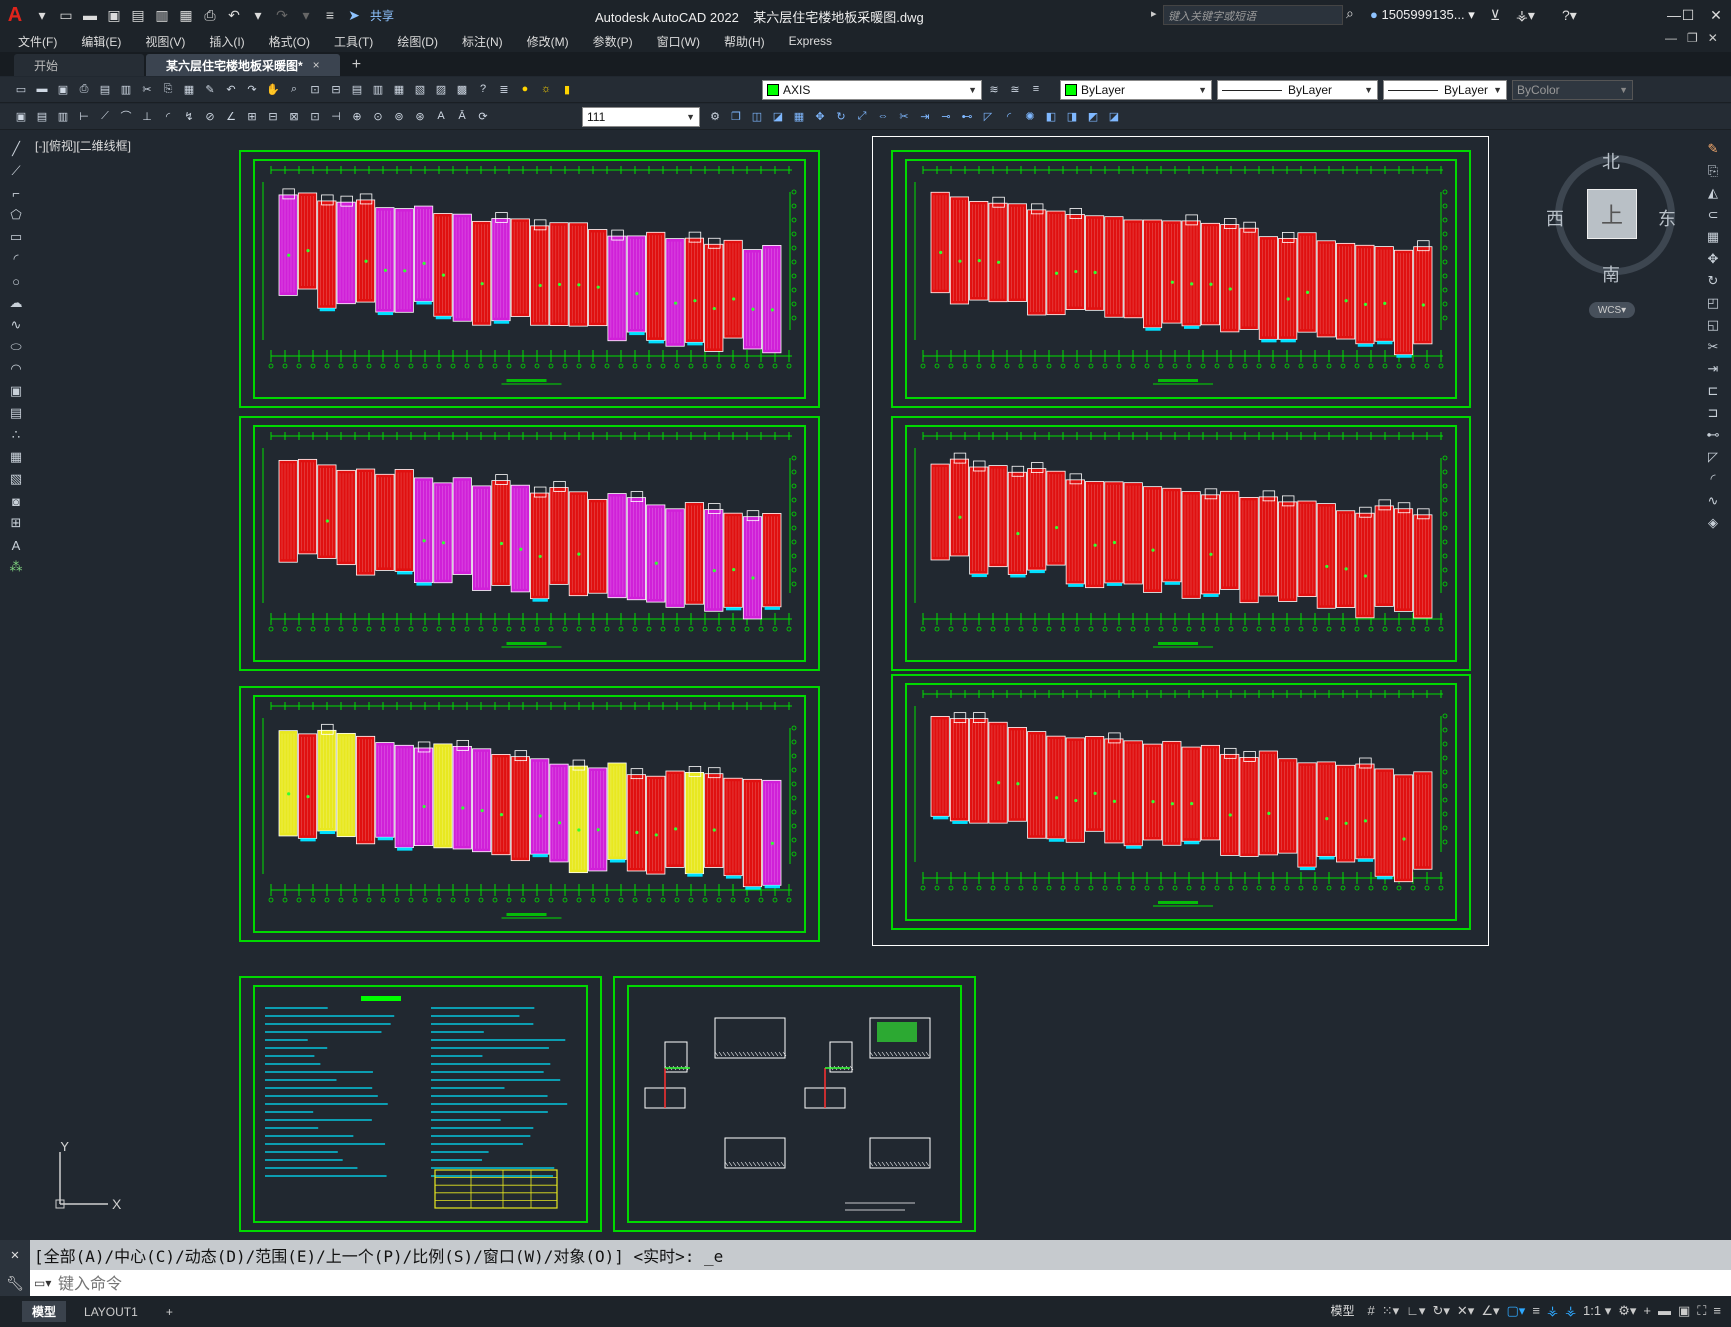  I want to click on detail-drawings-sheet, so click(794, 1104).